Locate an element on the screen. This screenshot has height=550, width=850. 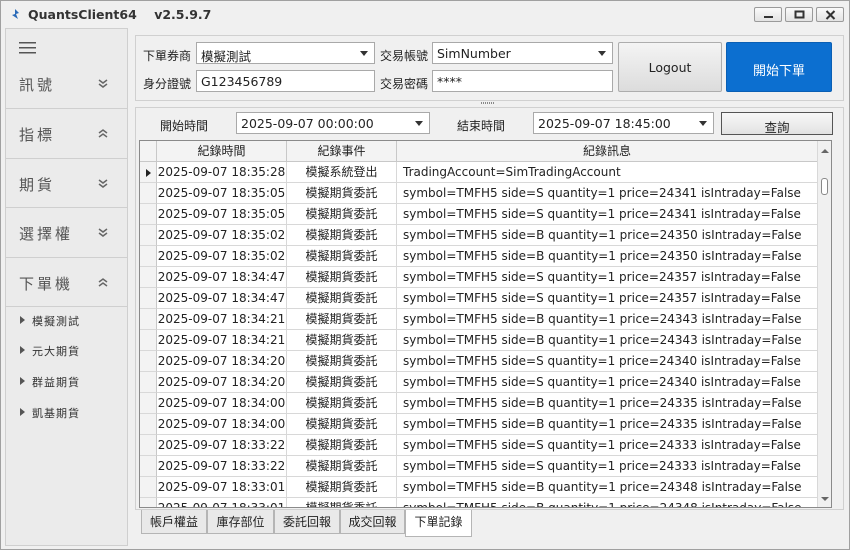
tab-order-reports: 委託回報 is located at coordinates (307, 522).